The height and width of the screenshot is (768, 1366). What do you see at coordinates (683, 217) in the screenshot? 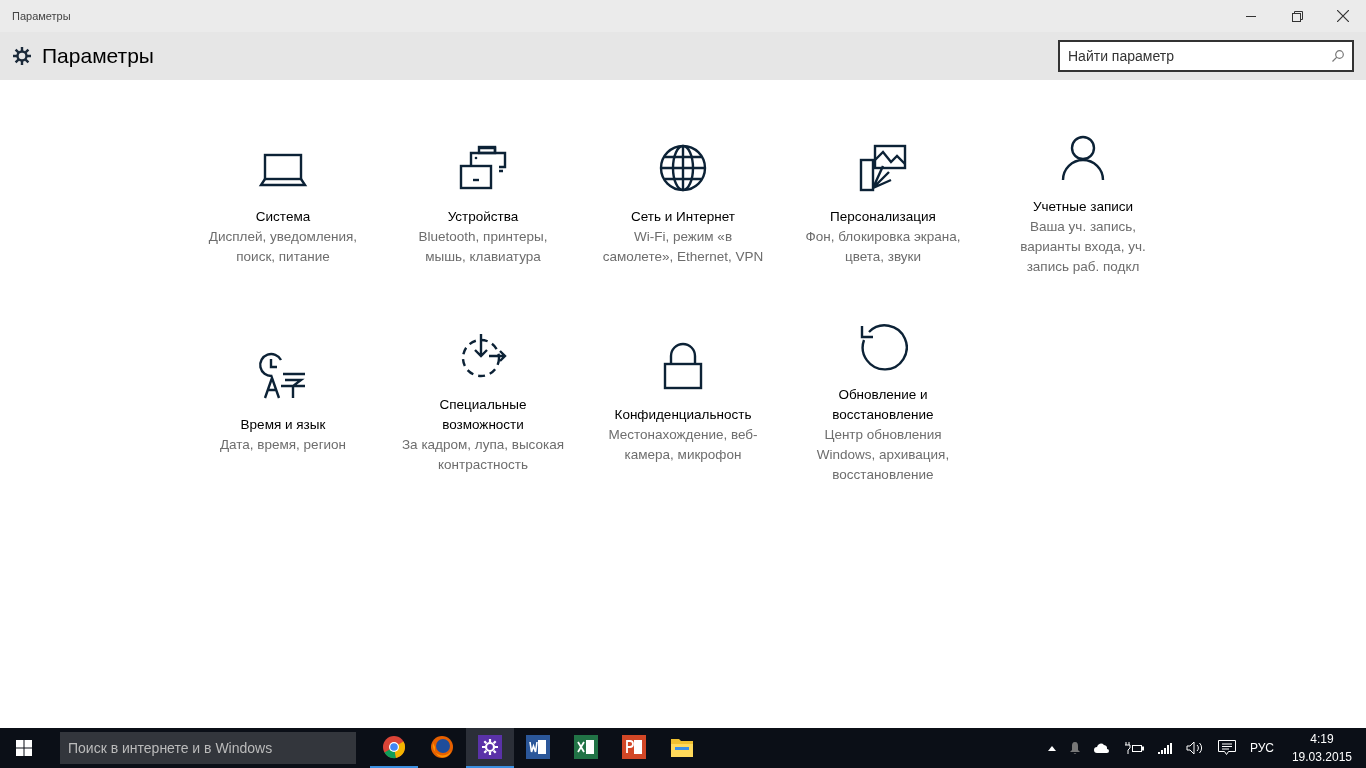
I see `settings-category-link: Сеть и Интернет` at bounding box center [683, 217].